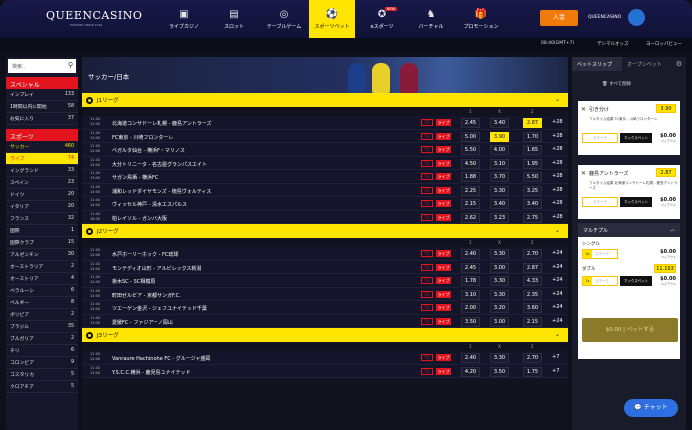  What do you see at coordinates (636, 17) in the screenshot?
I see `avatar: 👤` at bounding box center [636, 17].